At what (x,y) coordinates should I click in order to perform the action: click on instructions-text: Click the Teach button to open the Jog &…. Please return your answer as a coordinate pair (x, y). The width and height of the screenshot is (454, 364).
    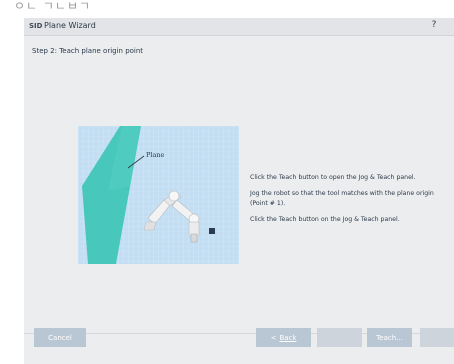
    Looking at the image, I should click on (348, 202).